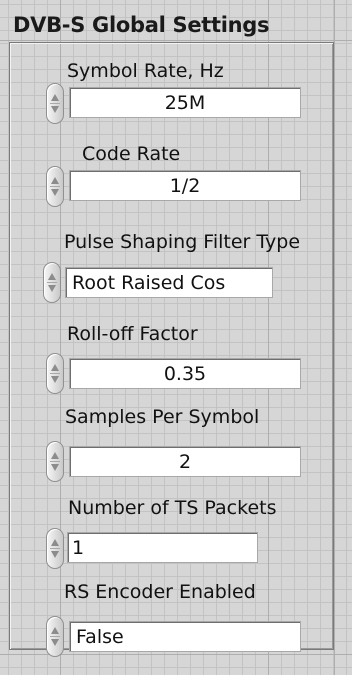  Describe the element at coordinates (182, 242) in the screenshot. I see `pulse-shaping-filter-type-label: Pulse Shaping Filter Type` at that location.